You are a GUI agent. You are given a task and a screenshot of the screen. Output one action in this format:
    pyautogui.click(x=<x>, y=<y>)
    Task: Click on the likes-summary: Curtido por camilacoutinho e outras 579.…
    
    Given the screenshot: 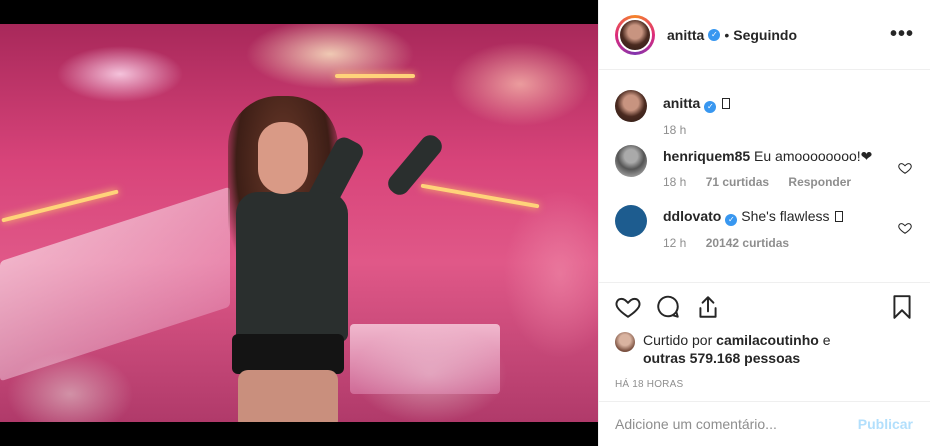 What is the action you would take?
    pyautogui.click(x=765, y=349)
    